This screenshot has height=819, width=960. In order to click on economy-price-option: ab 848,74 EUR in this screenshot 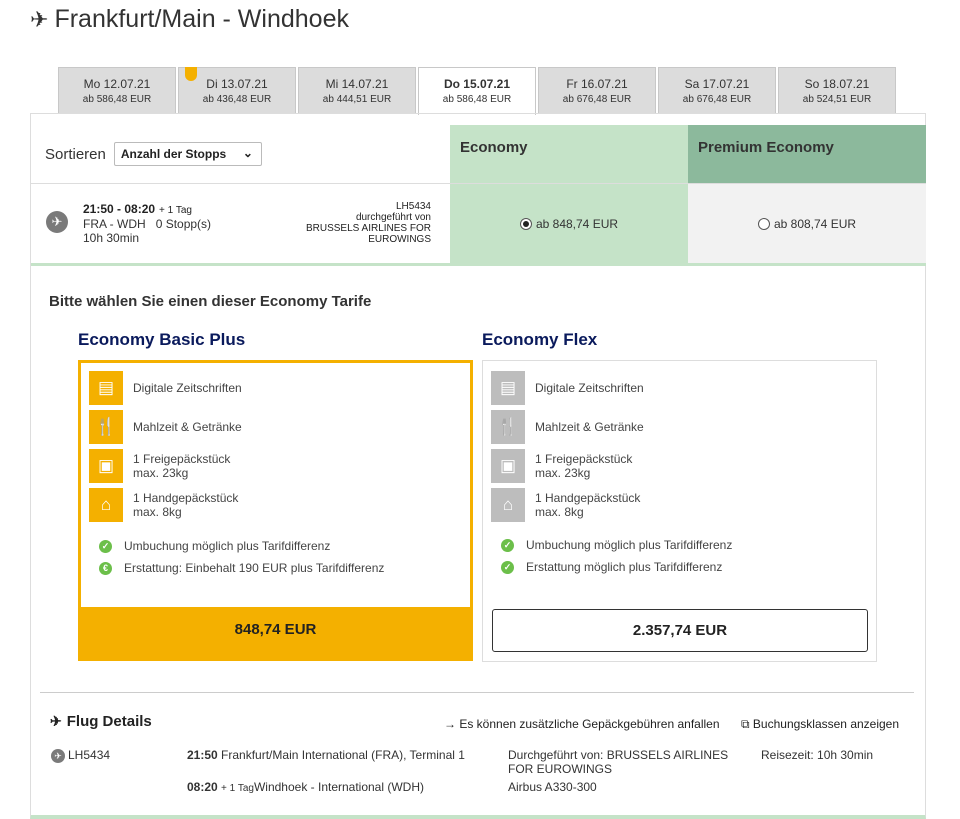, I will do `click(569, 224)`.